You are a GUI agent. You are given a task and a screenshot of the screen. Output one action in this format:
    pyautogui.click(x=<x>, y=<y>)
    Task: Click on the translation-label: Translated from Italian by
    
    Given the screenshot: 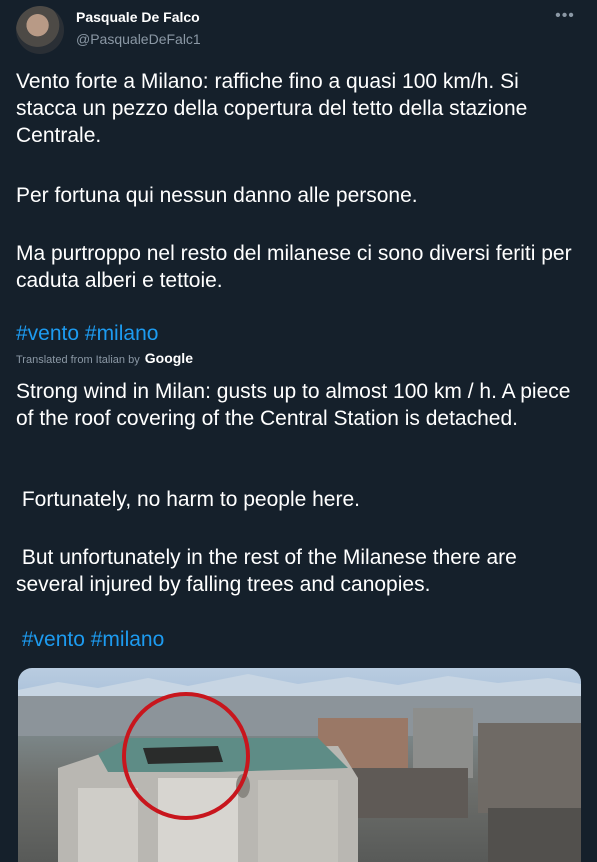 What is the action you would take?
    pyautogui.click(x=78, y=360)
    